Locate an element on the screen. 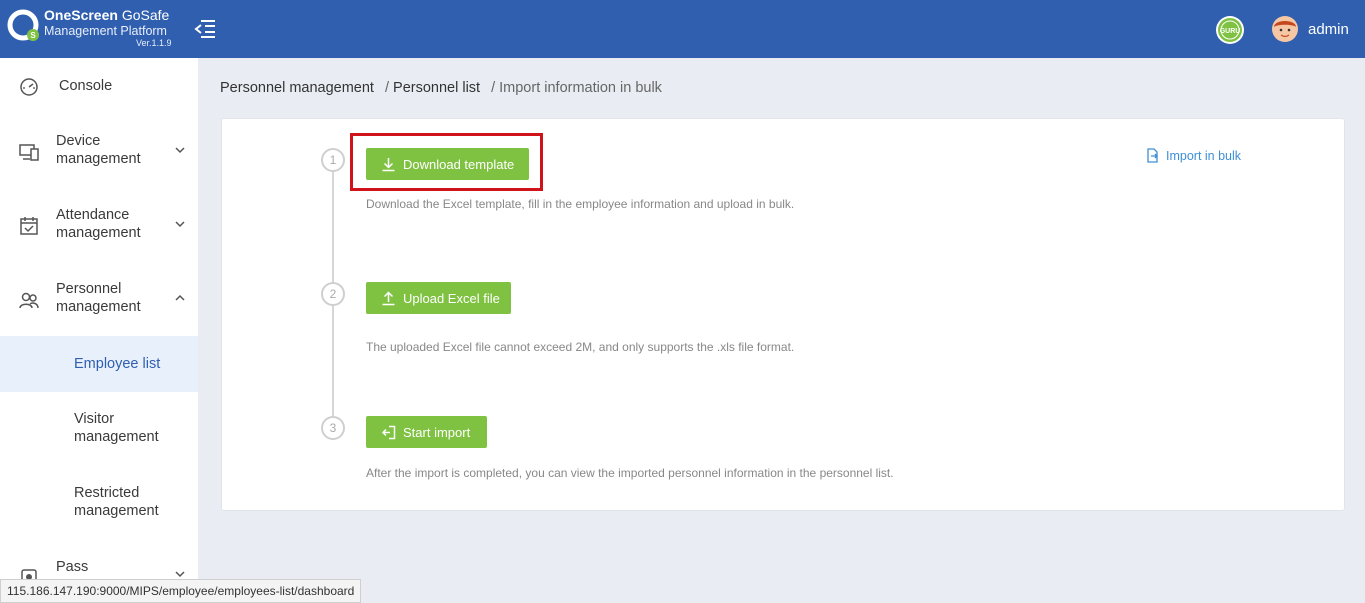 This screenshot has height=603, width=1365. devices-icon is located at coordinates (29, 152).